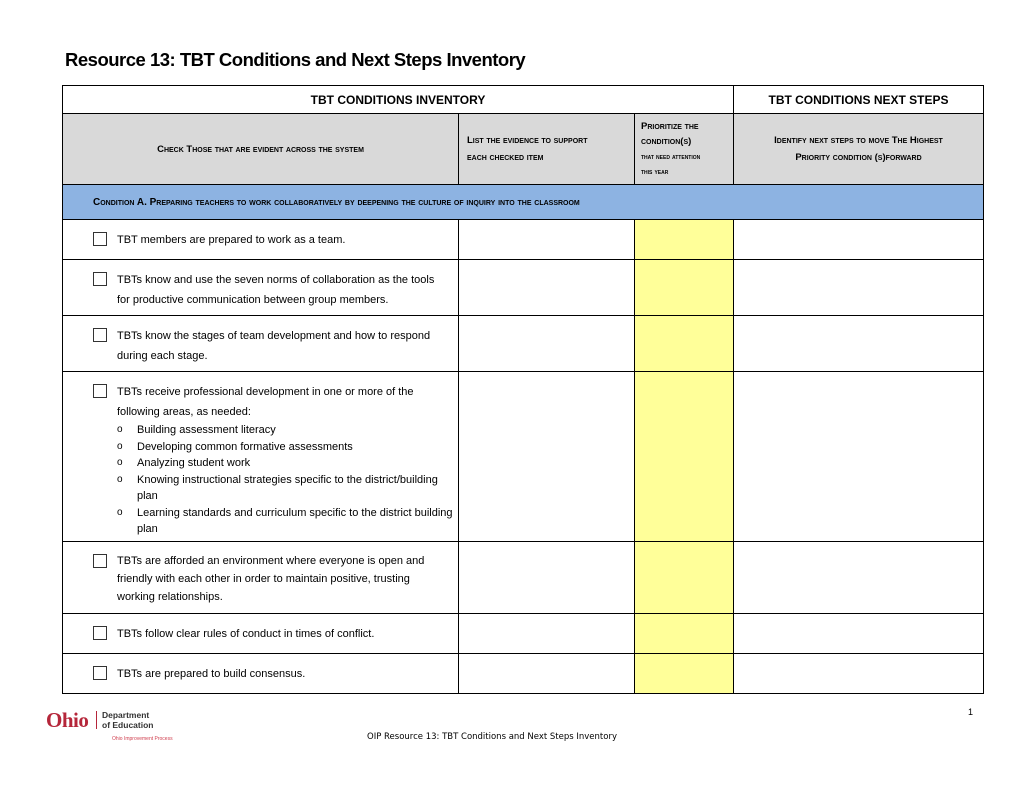 The height and width of the screenshot is (788, 1020). Describe the element at coordinates (671, 156) in the screenshot. I see `col-prioritize-line3: that need attention` at that location.